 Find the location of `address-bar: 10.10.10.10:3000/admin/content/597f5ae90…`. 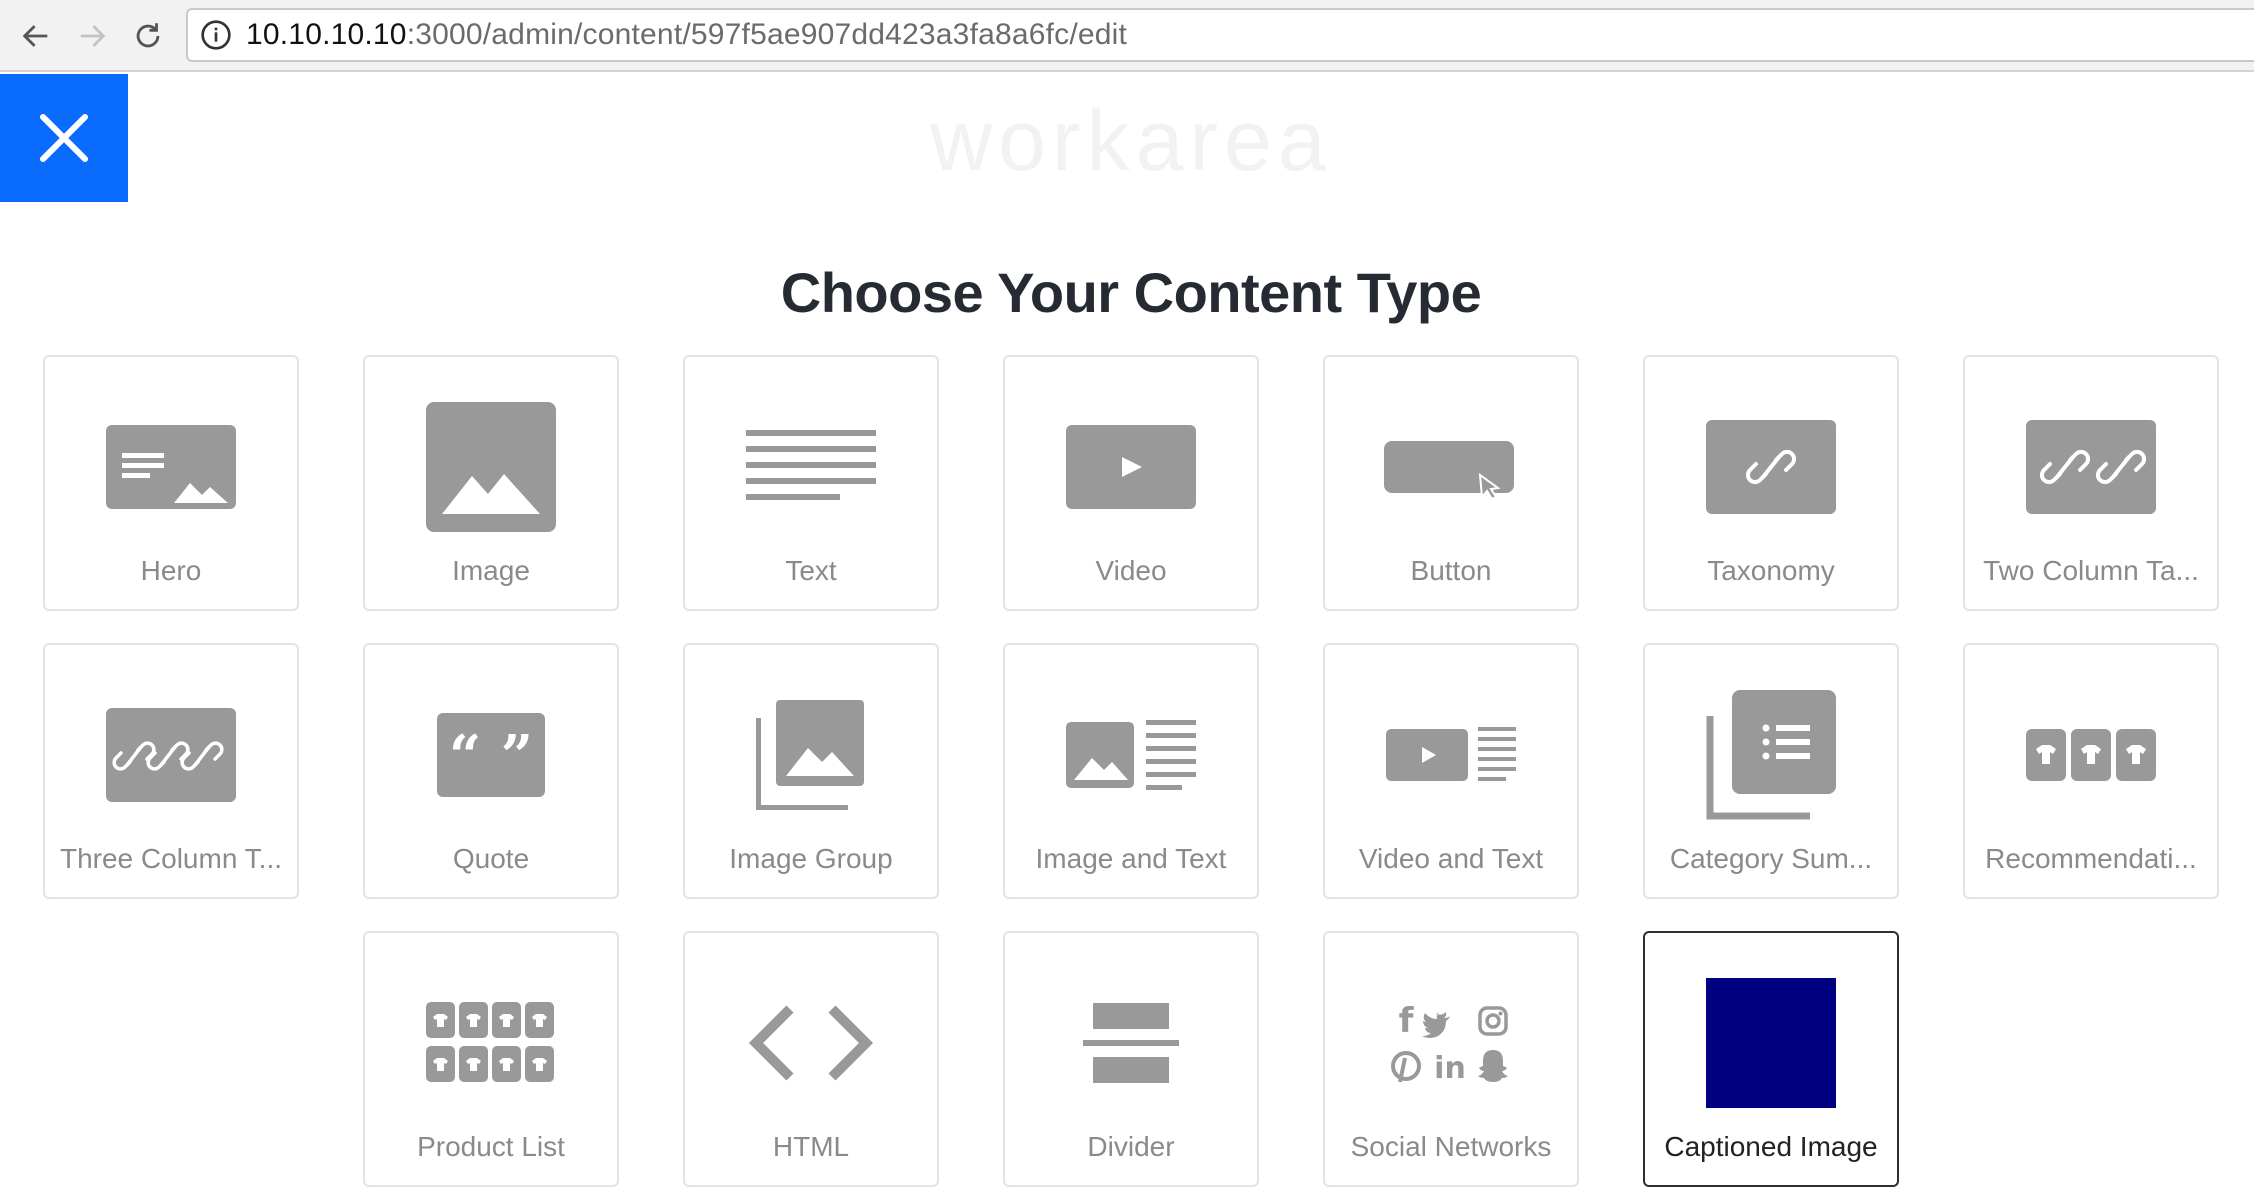

address-bar: 10.10.10.10:3000/admin/content/597f5ae90… is located at coordinates (1220, 35).